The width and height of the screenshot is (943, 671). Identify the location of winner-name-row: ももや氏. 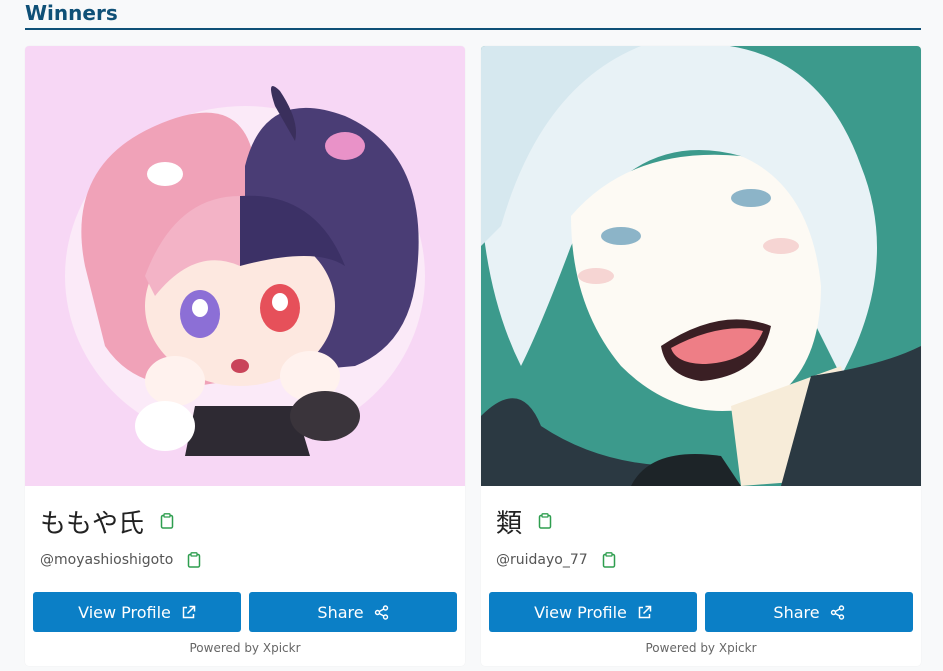
(107, 521).